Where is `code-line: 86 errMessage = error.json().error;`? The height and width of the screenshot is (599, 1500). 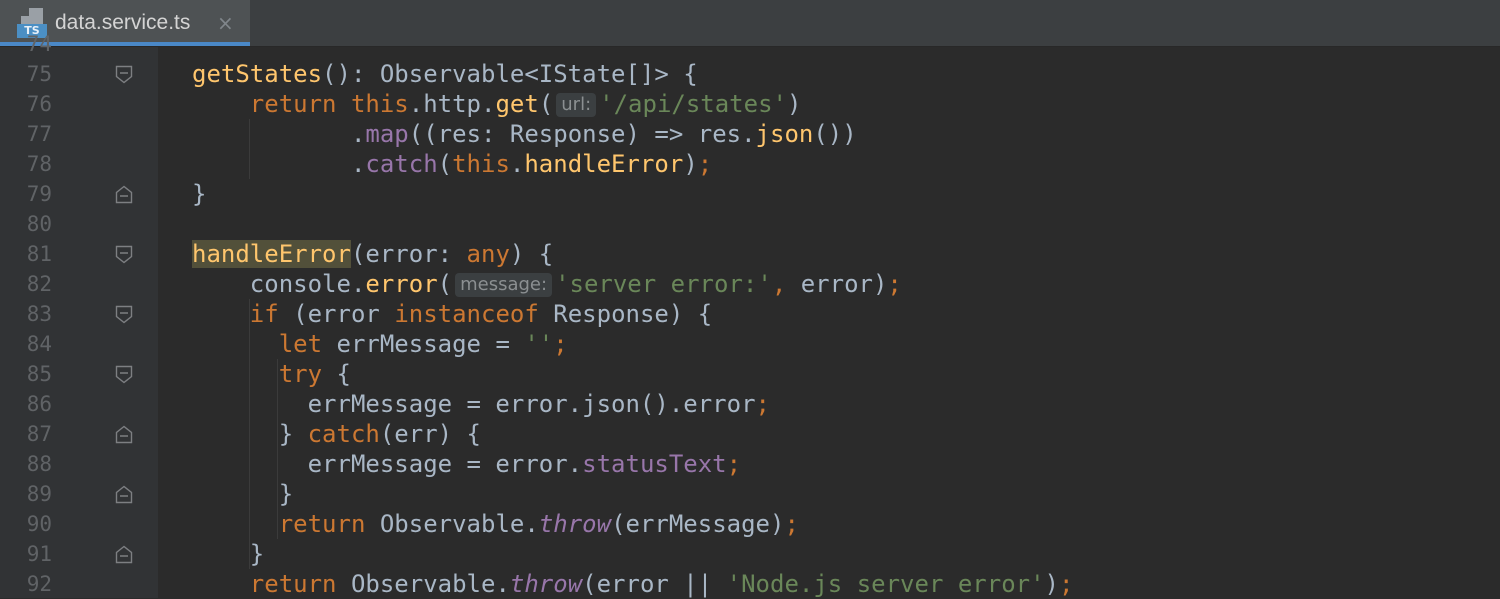 code-line: 86 errMessage = error.json().error; is located at coordinates (750, 404).